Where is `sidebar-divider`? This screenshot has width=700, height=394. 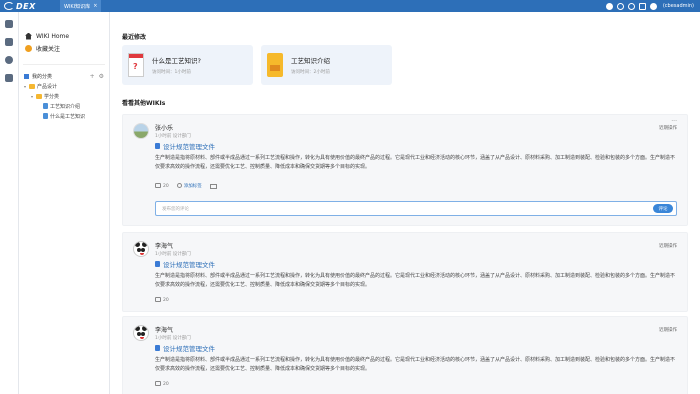 sidebar-divider is located at coordinates (64, 64).